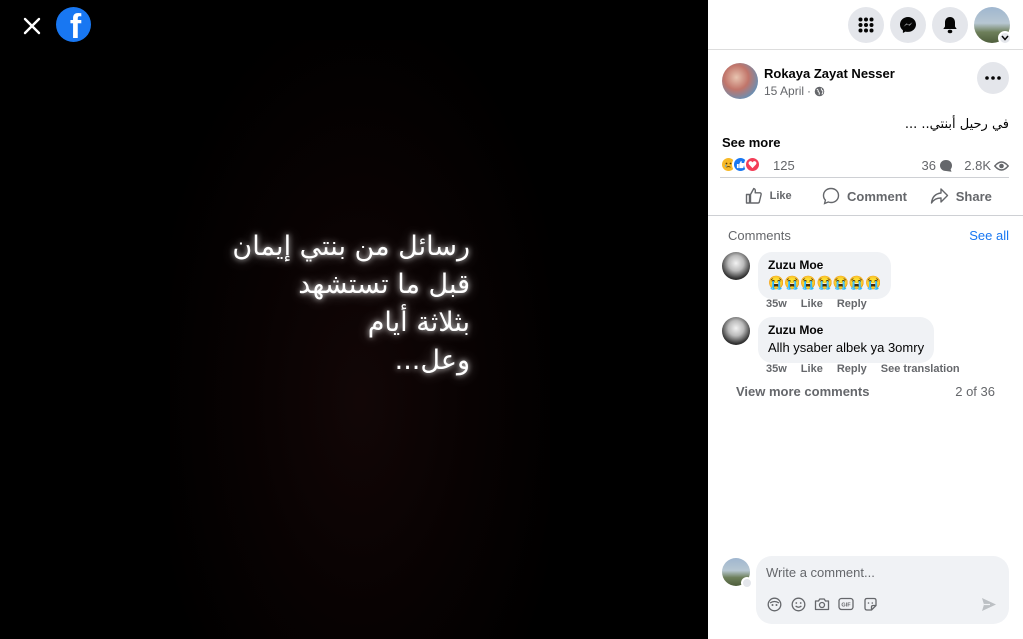  I want to click on comment-composer: GIF, so click(865, 591).